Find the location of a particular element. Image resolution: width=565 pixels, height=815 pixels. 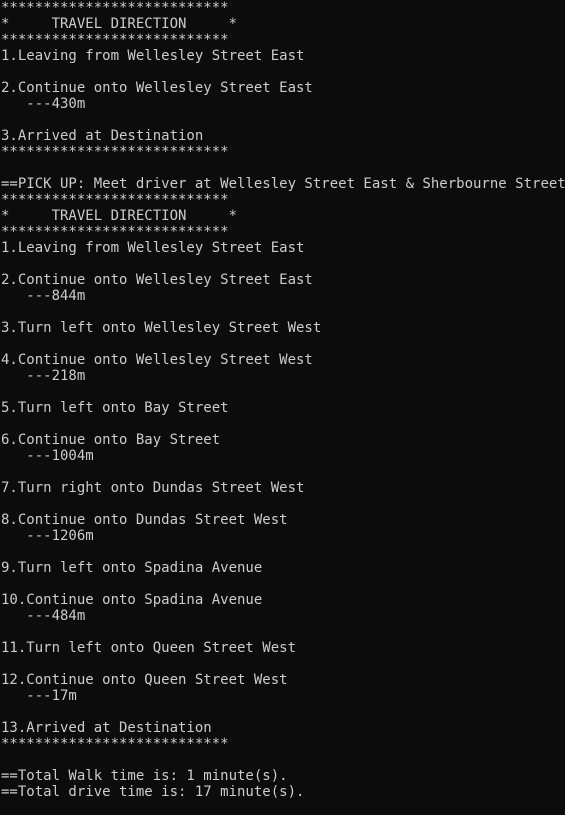

distance-line: ---430m is located at coordinates (43, 104).